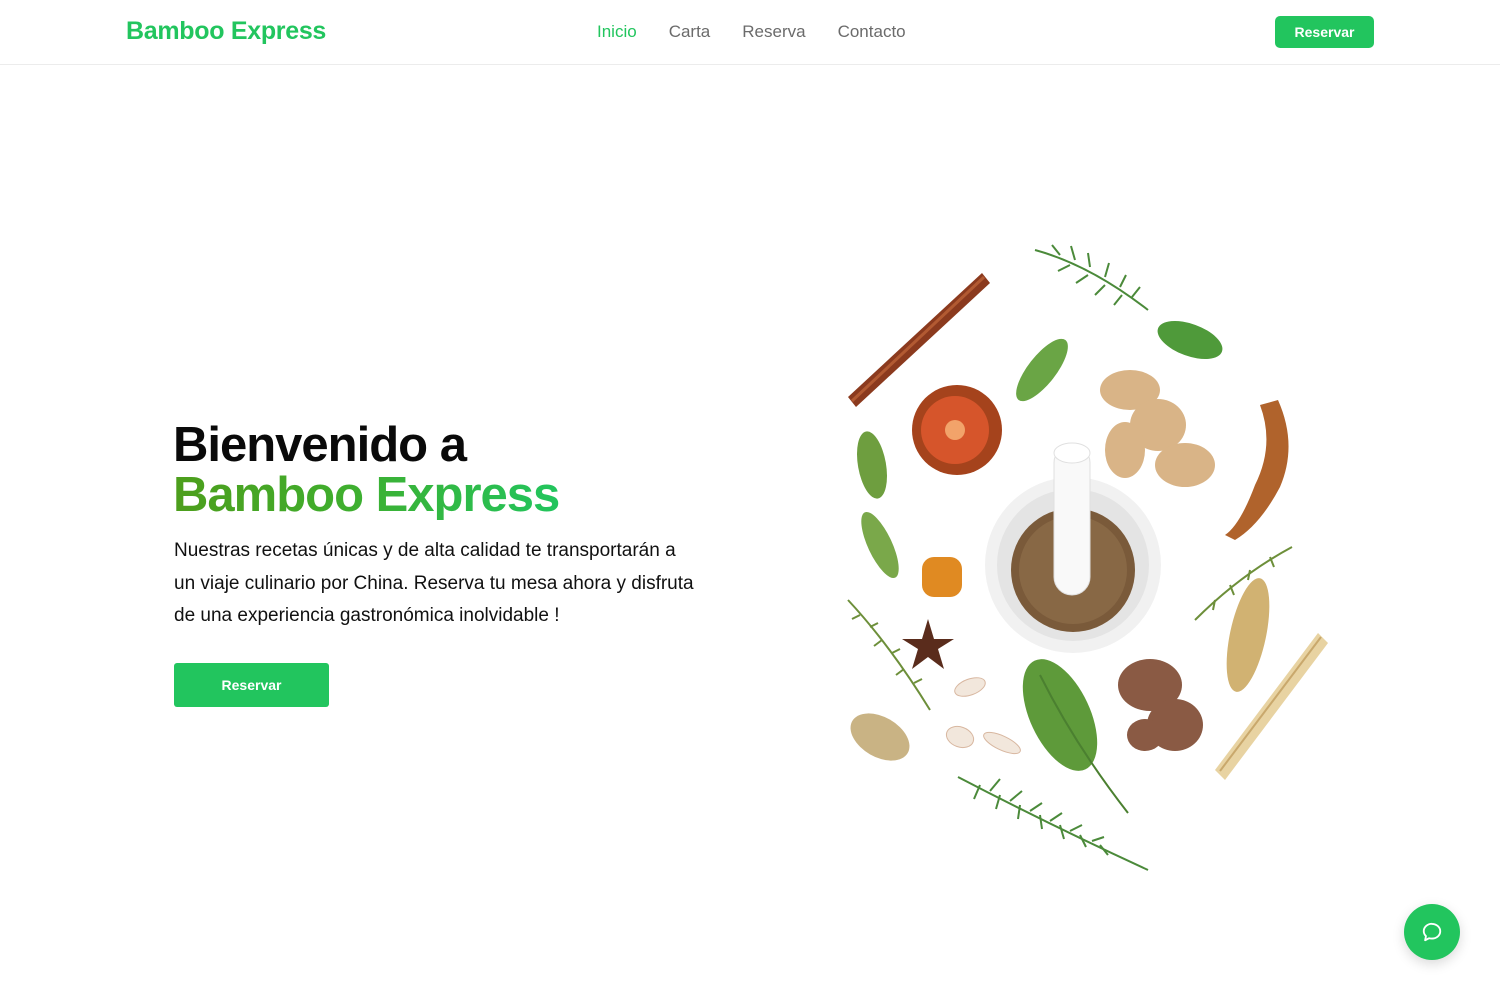  I want to click on dried-fruit, so click(957, 430).